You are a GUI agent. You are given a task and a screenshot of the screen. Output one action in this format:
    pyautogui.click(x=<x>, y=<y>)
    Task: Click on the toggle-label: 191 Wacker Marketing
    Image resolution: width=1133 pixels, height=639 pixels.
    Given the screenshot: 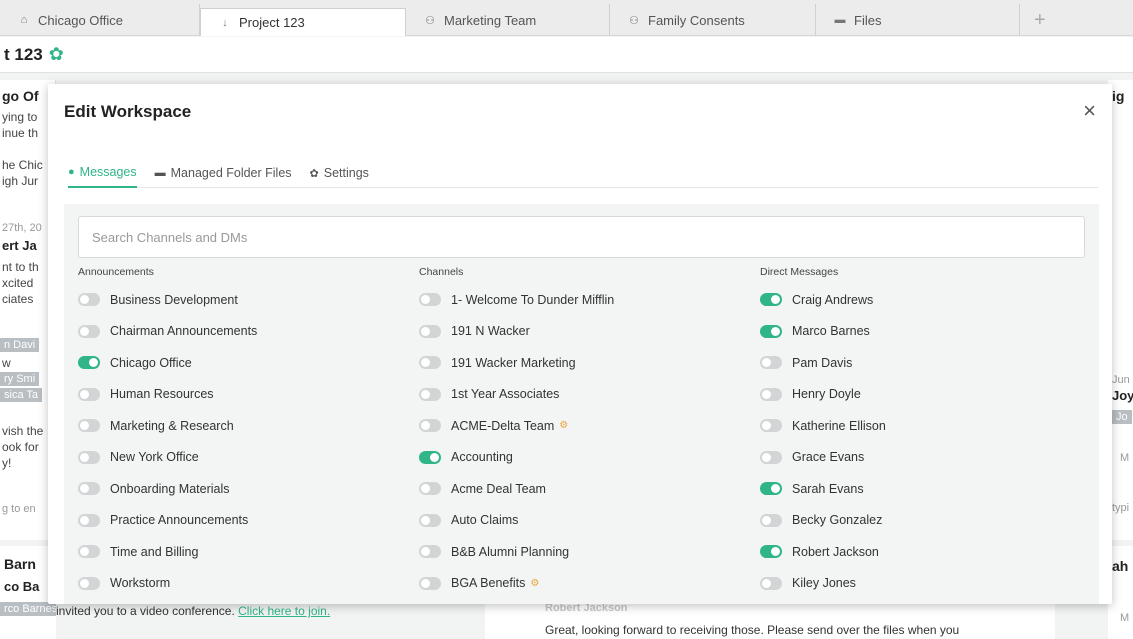 What is the action you would take?
    pyautogui.click(x=513, y=362)
    